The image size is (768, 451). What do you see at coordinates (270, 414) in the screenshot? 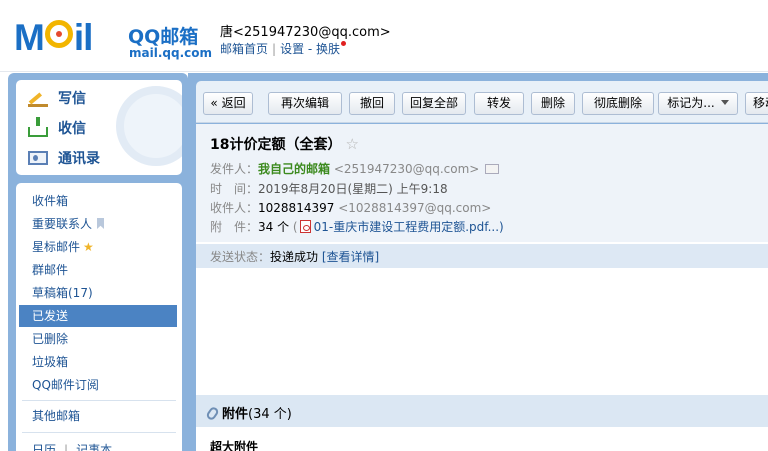
I see `attachments-count: (34 个)` at bounding box center [270, 414].